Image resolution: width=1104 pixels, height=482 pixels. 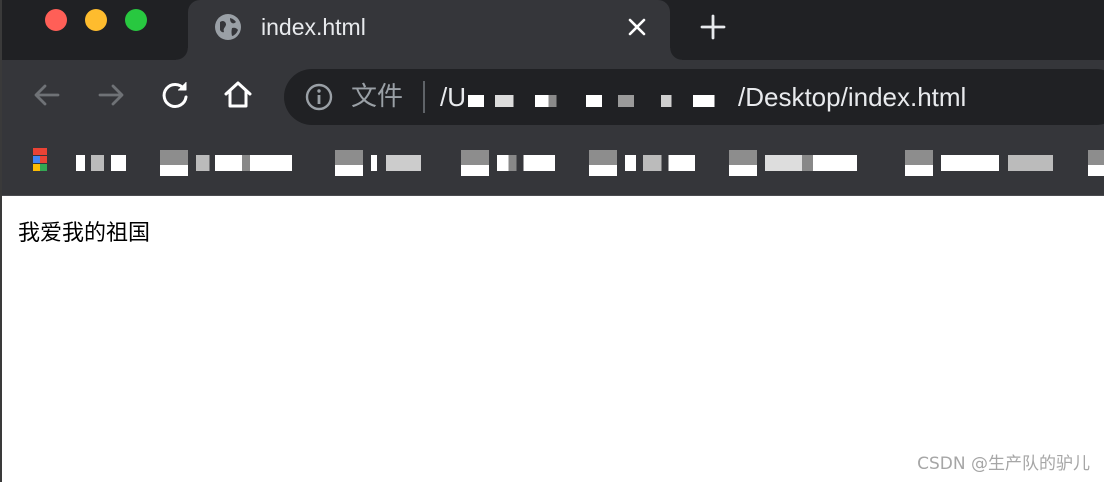 What do you see at coordinates (424, 97) in the screenshot?
I see `address-separator` at bounding box center [424, 97].